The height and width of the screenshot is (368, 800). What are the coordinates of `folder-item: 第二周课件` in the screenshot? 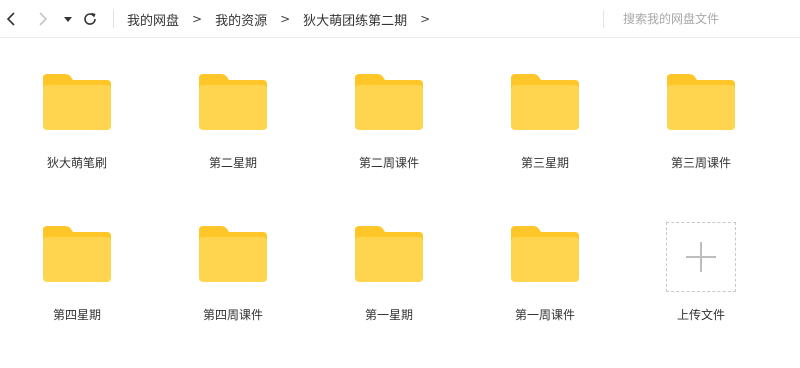 It's located at (389, 134).